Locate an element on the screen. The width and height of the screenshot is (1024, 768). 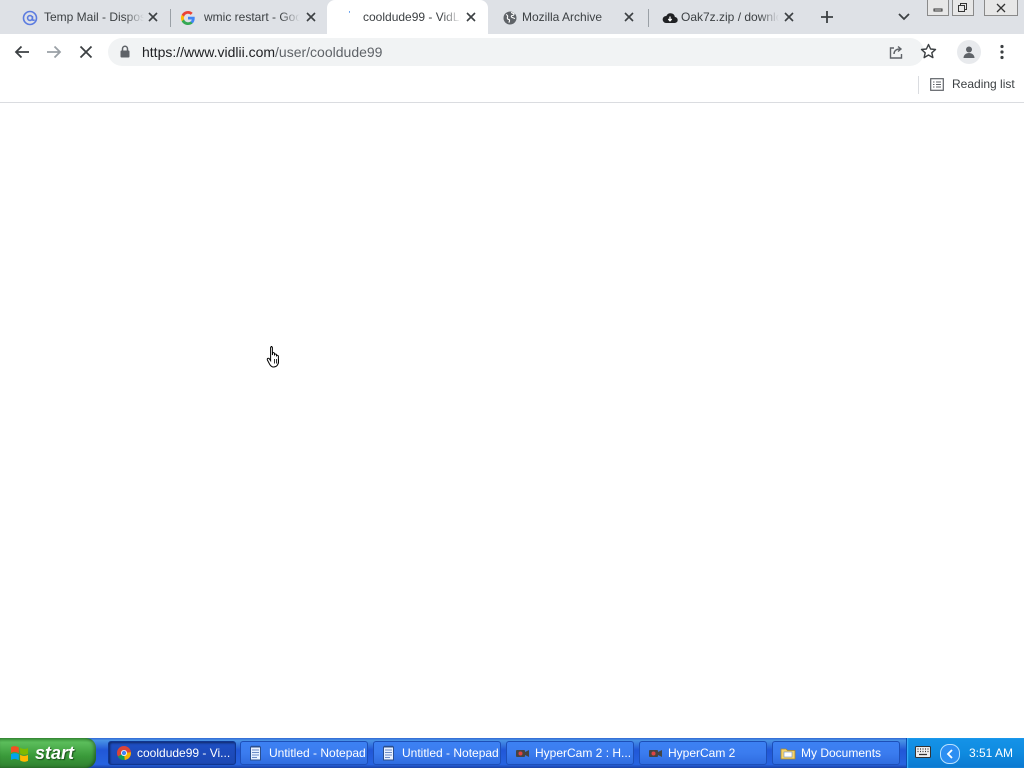
stop-loading-button is located at coordinates (86, 52).